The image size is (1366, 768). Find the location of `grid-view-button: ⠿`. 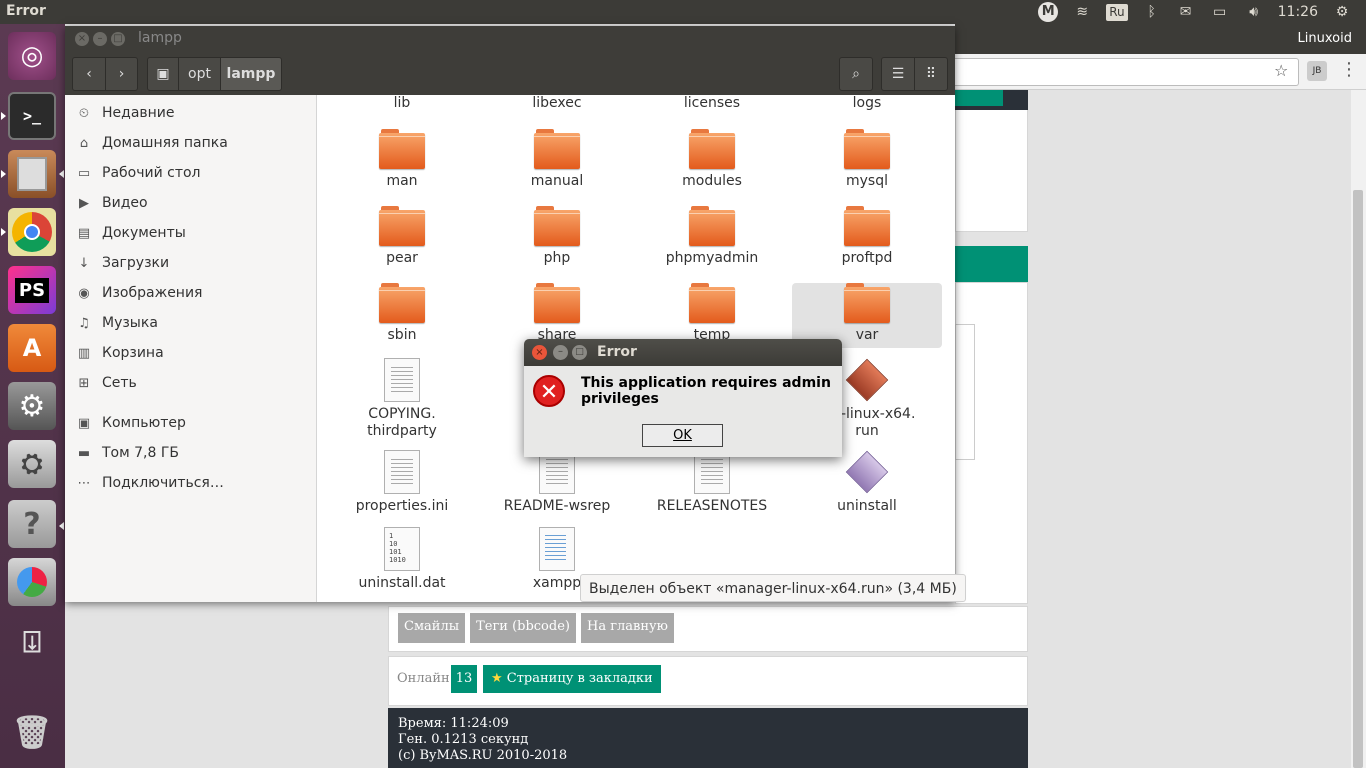

grid-view-button: ⠿ is located at coordinates (931, 74).